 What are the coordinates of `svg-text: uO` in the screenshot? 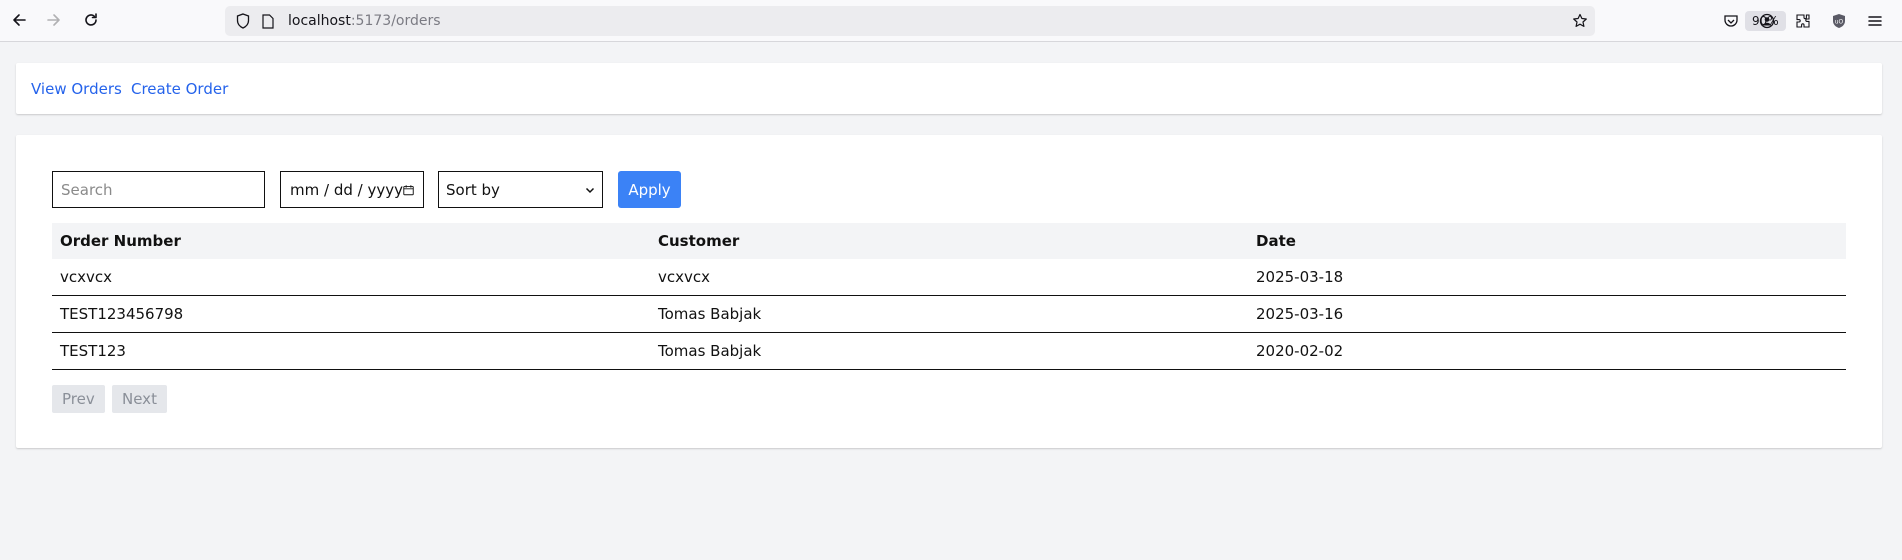 It's located at (1839, 22).